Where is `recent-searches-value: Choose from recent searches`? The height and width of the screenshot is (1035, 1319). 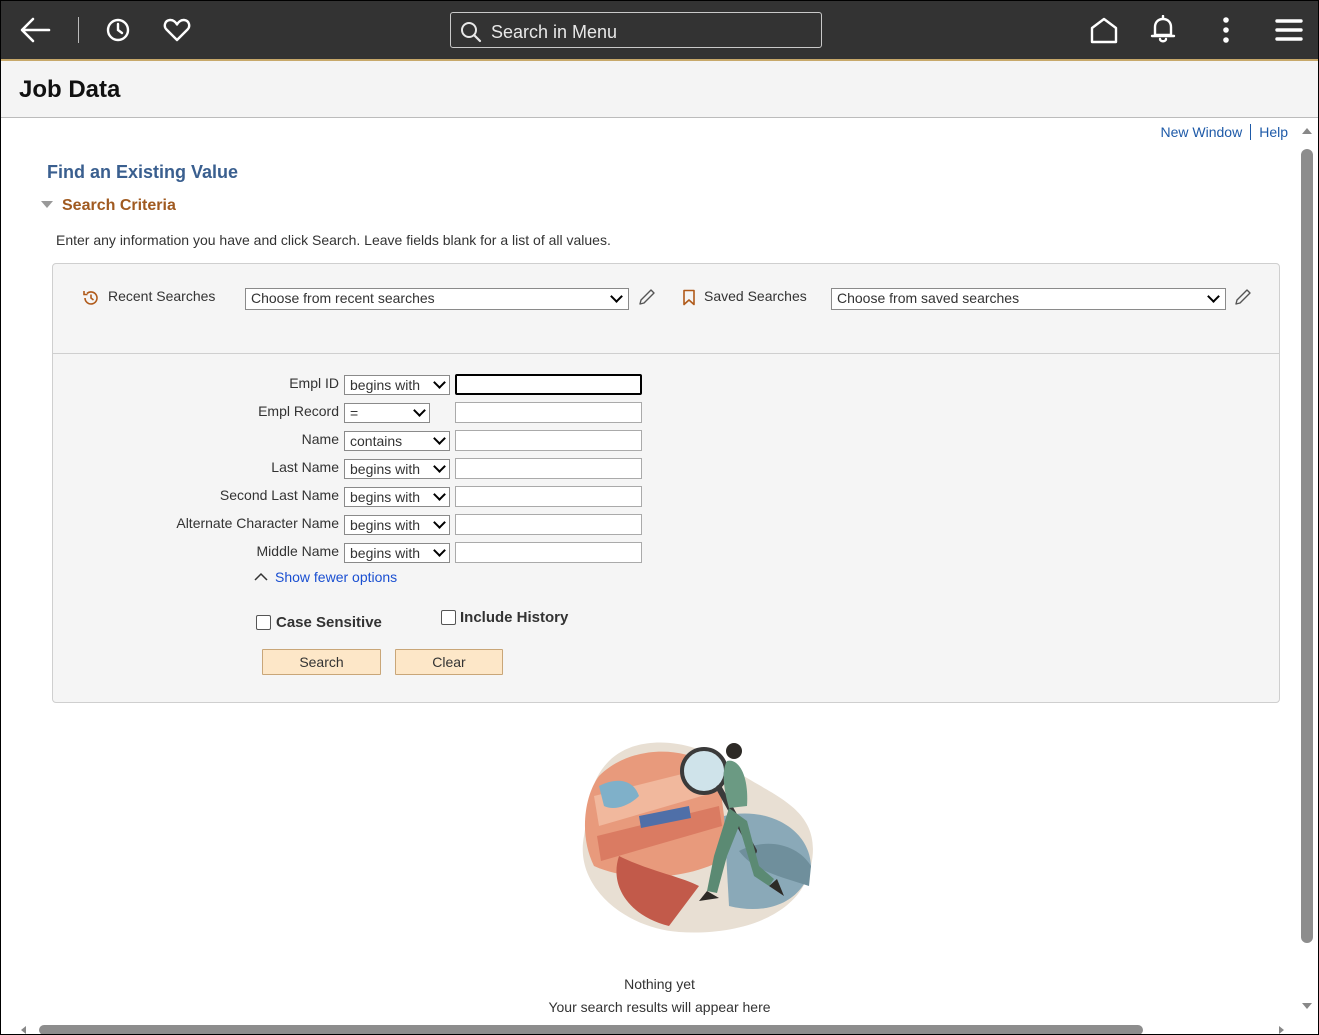 recent-searches-value: Choose from recent searches is located at coordinates (343, 298).